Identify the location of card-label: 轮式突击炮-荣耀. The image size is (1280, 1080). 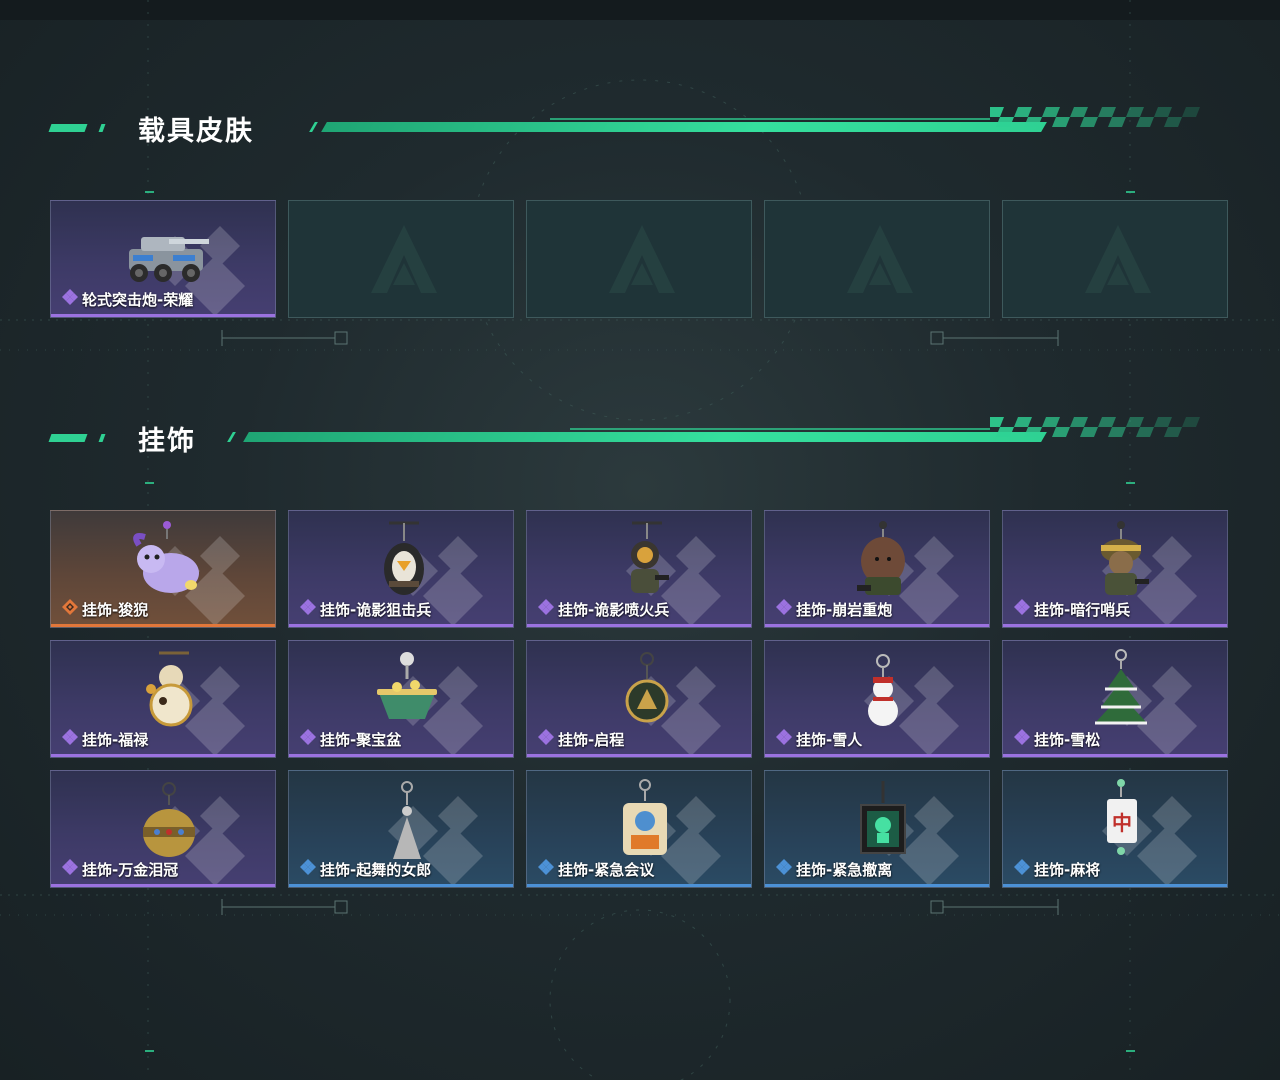
(138, 299).